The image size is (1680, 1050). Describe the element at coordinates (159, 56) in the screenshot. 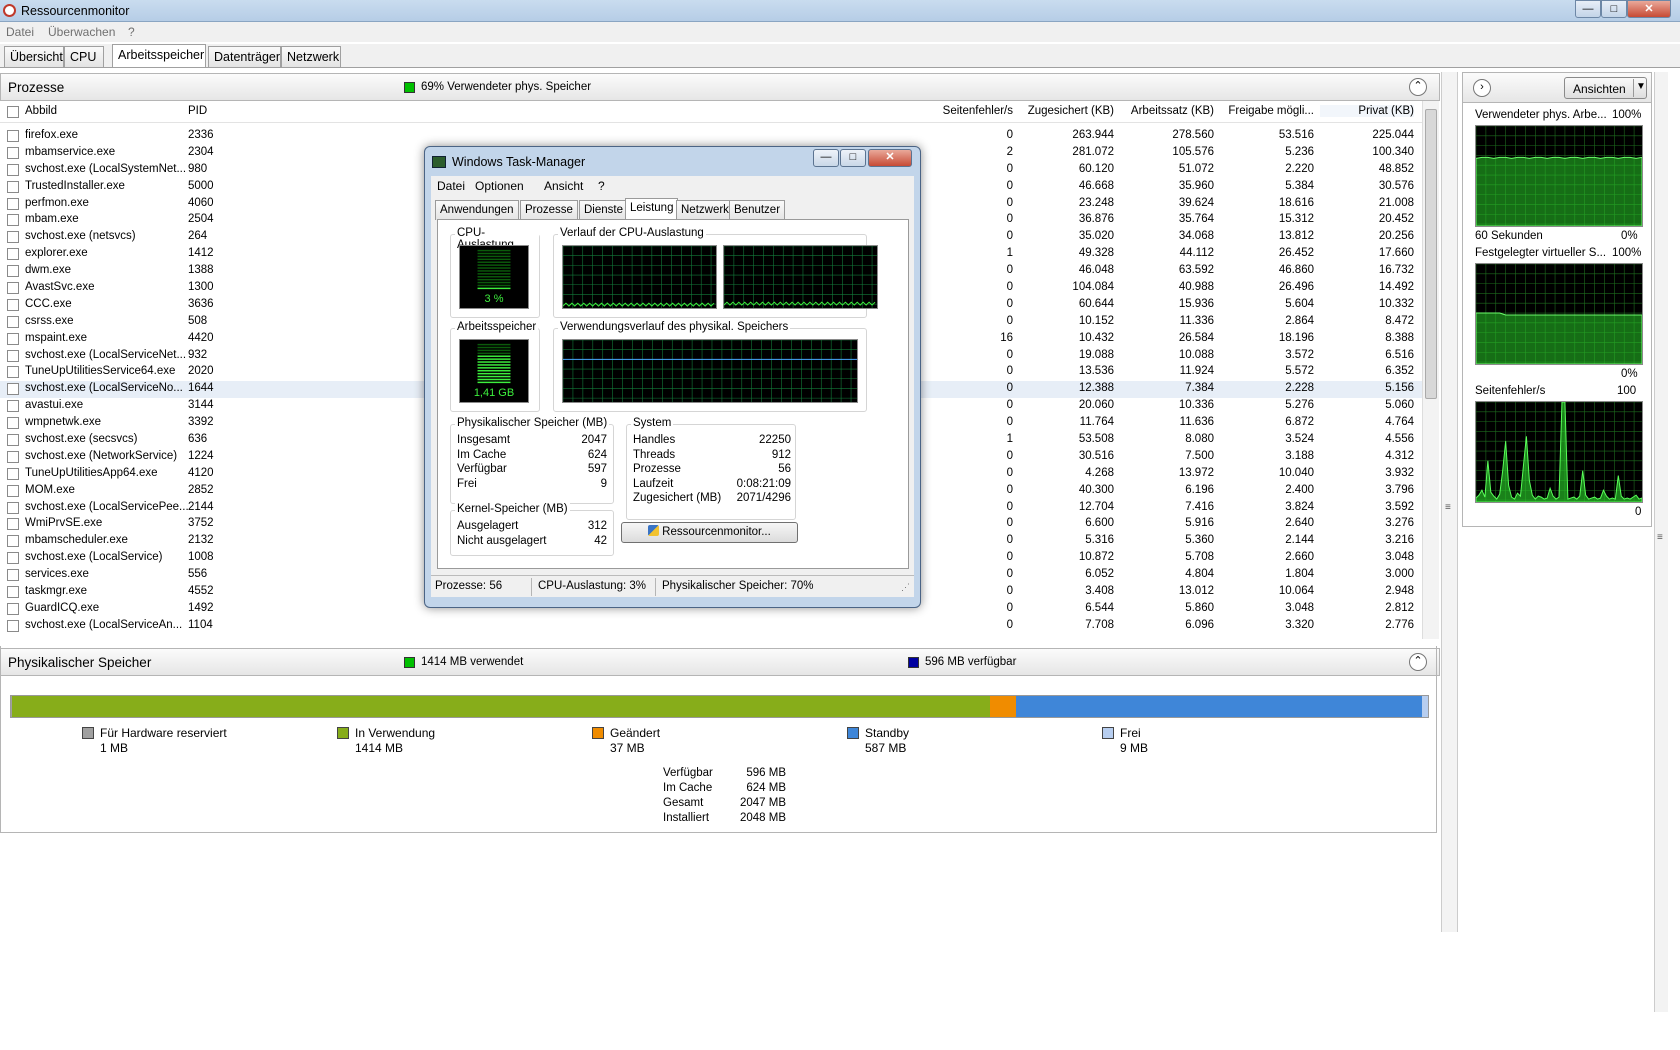

I see `tab-arbeitsspeicher: Arbeitsspeicher` at that location.